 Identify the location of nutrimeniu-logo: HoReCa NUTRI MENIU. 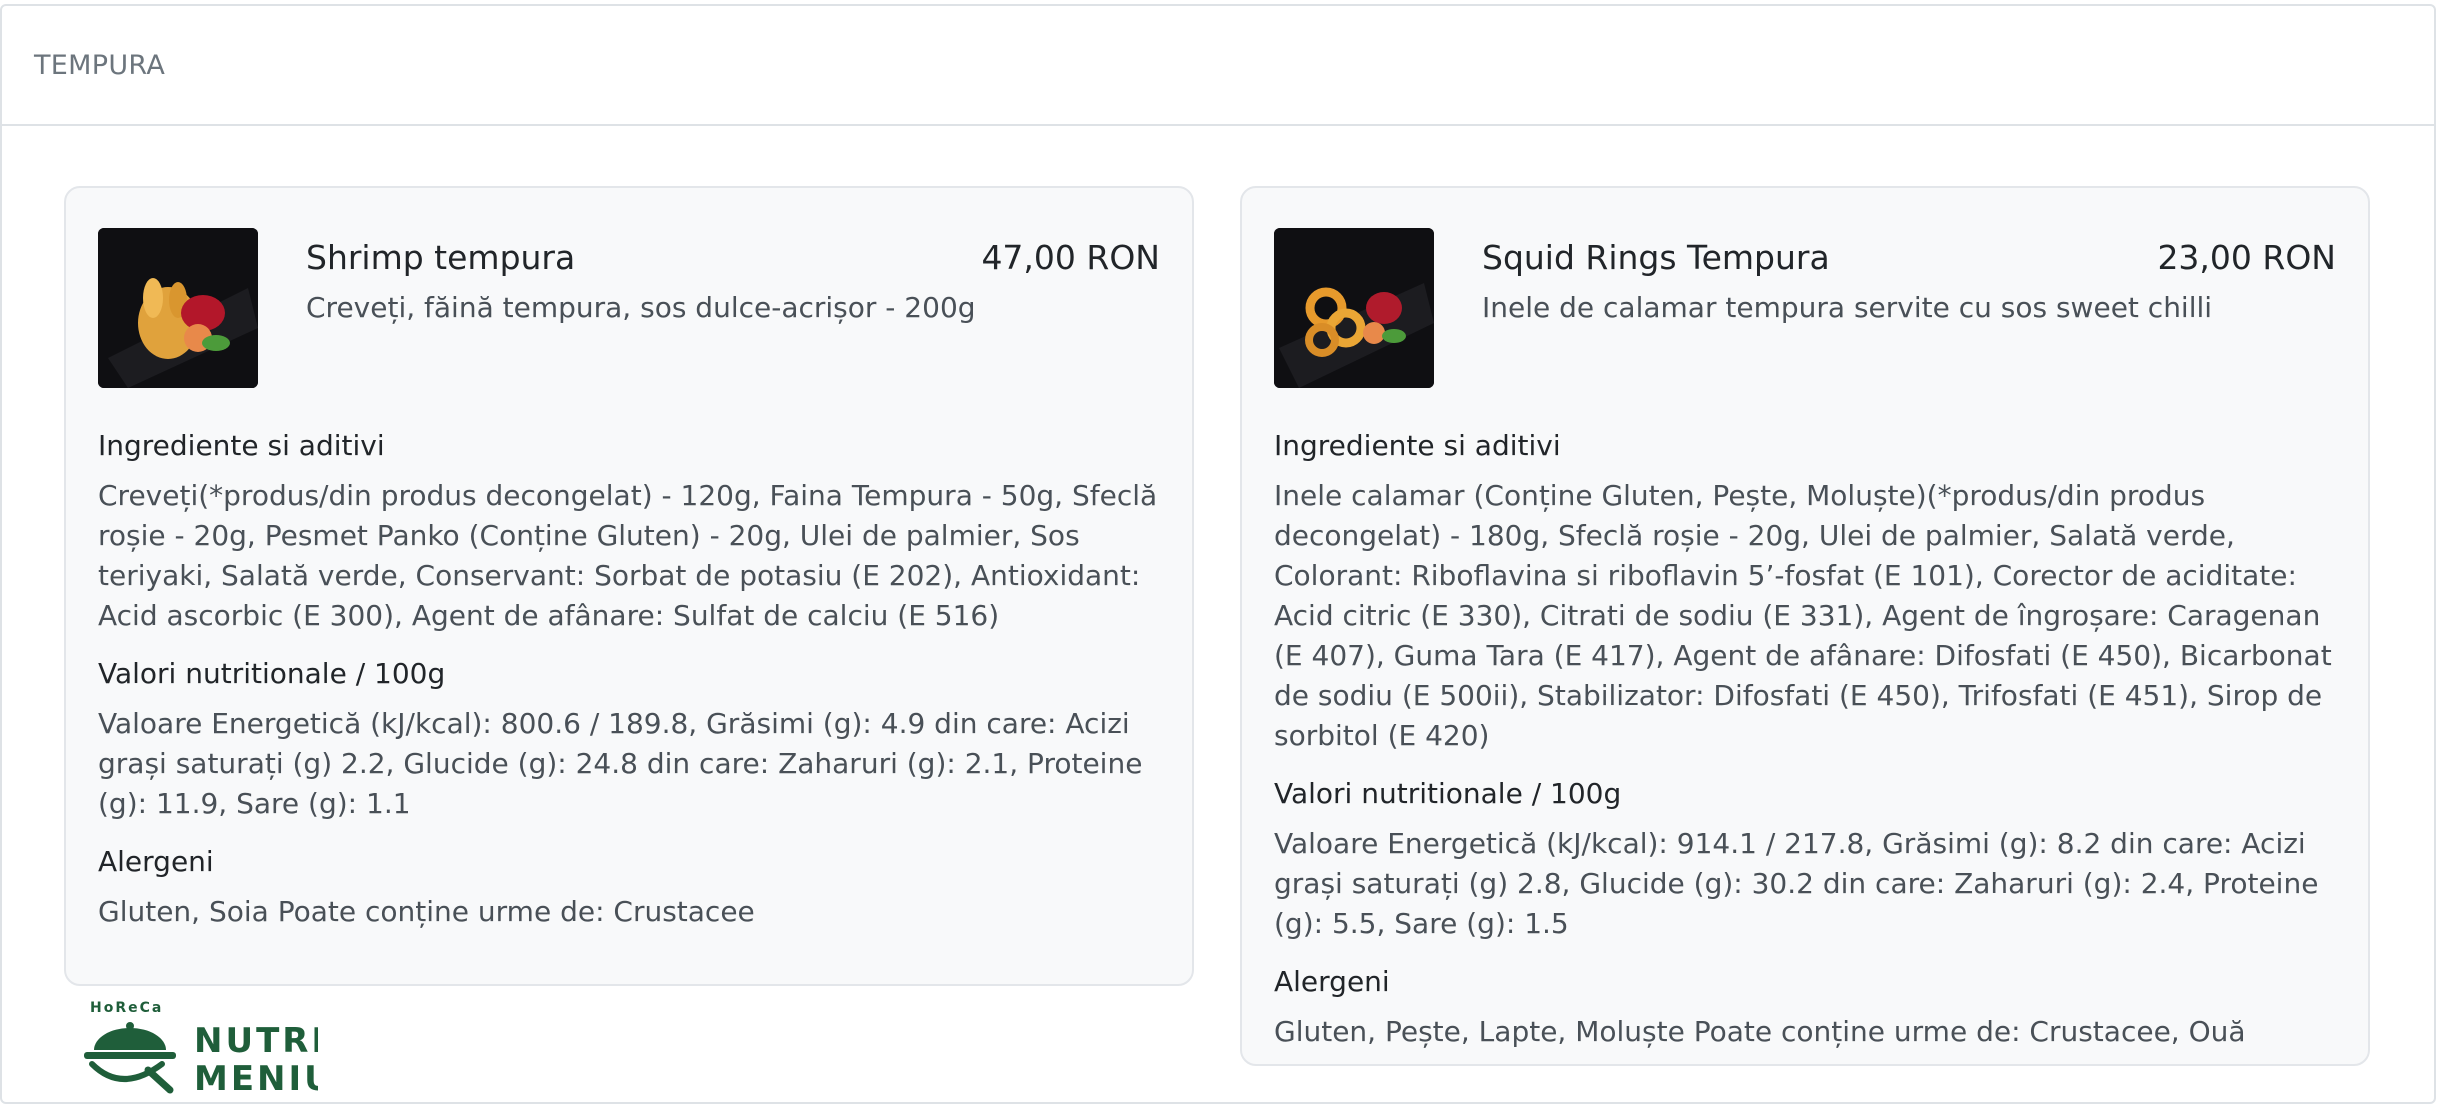
(205, 1048).